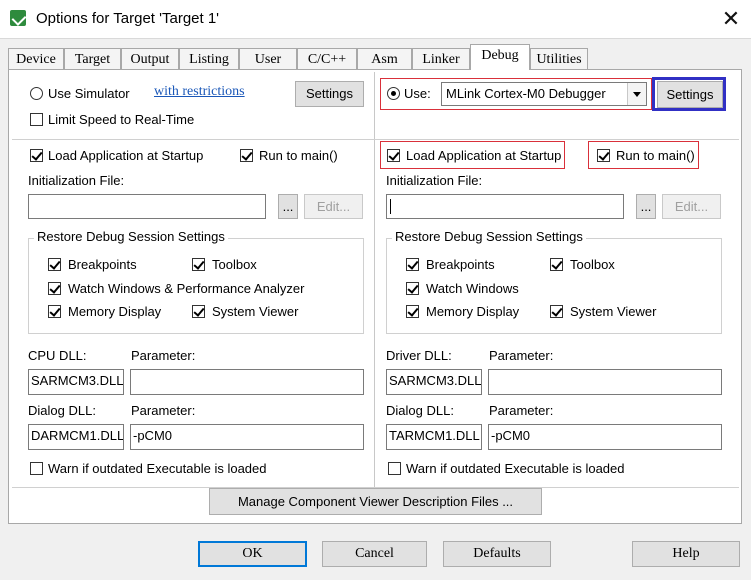 This screenshot has width=751, height=580. I want to click on tab-debug: Debug, so click(500, 57).